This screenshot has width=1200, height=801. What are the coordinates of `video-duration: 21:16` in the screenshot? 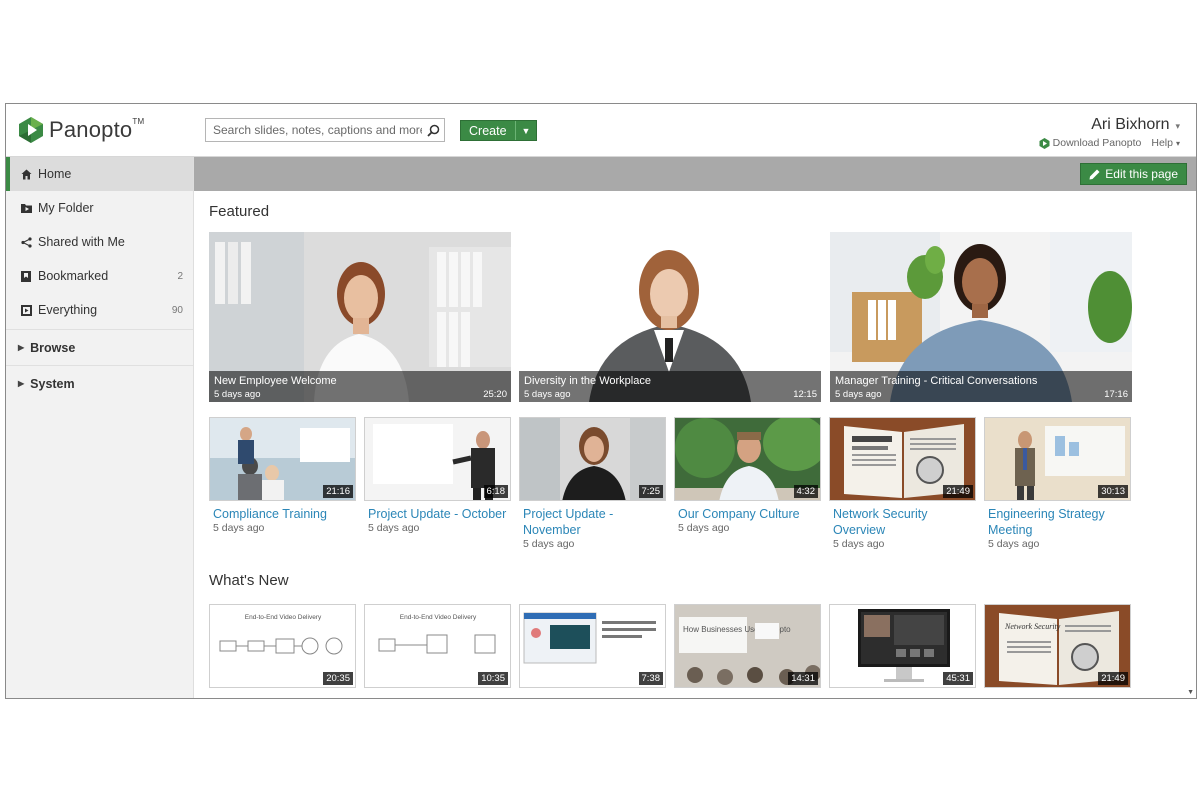 It's located at (338, 491).